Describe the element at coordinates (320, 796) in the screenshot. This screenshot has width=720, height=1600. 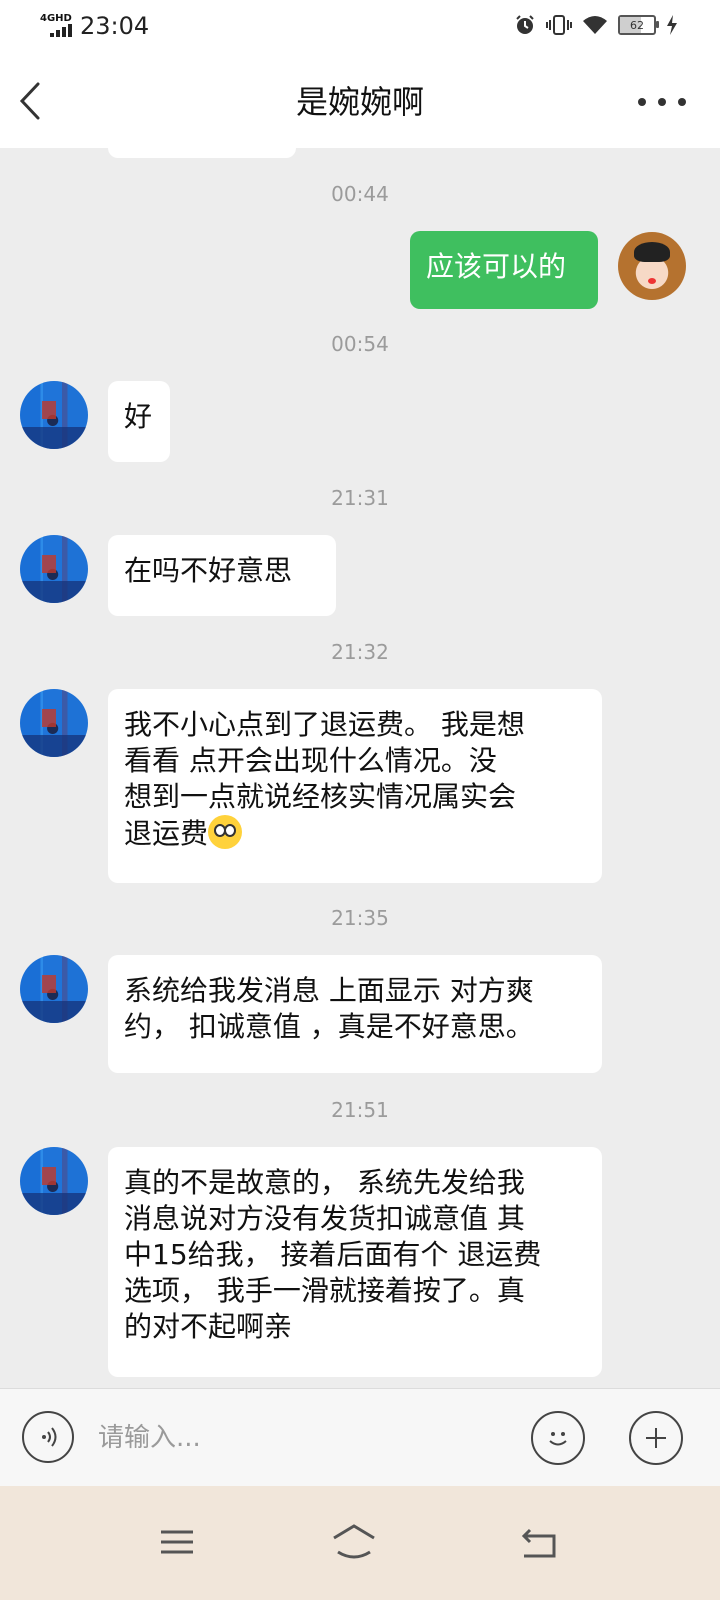
I see `message-line: 想到一点就说经核实情况属实会` at that location.